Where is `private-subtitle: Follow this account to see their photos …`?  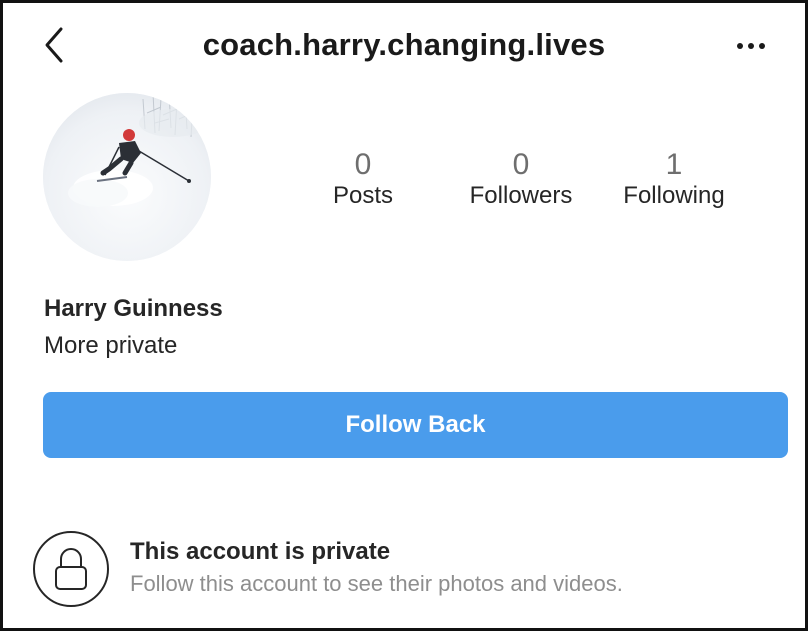
private-subtitle: Follow this account to see their photos … is located at coordinates (376, 583).